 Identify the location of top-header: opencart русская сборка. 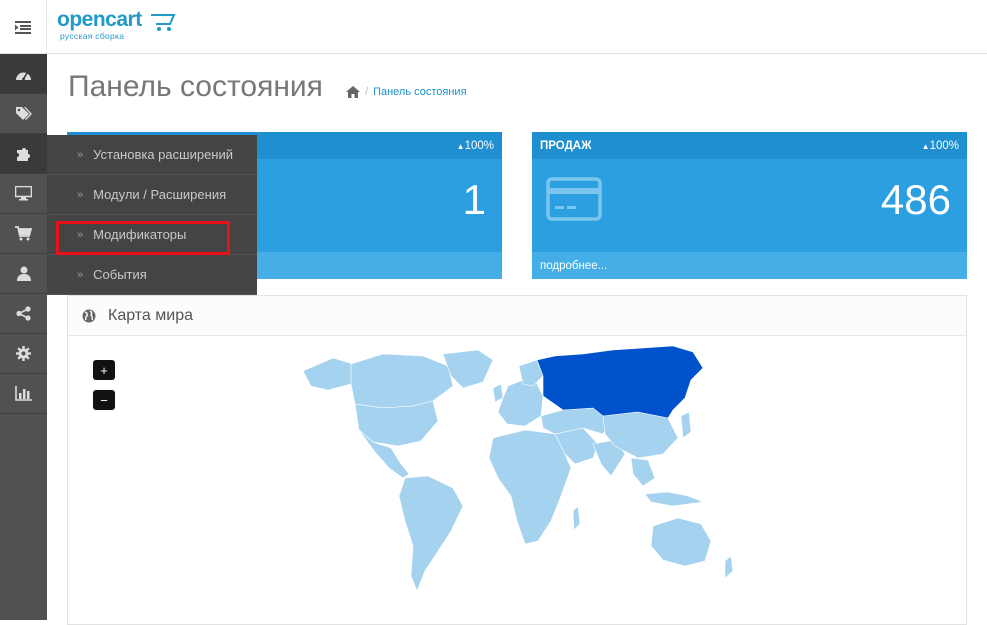
(493, 27).